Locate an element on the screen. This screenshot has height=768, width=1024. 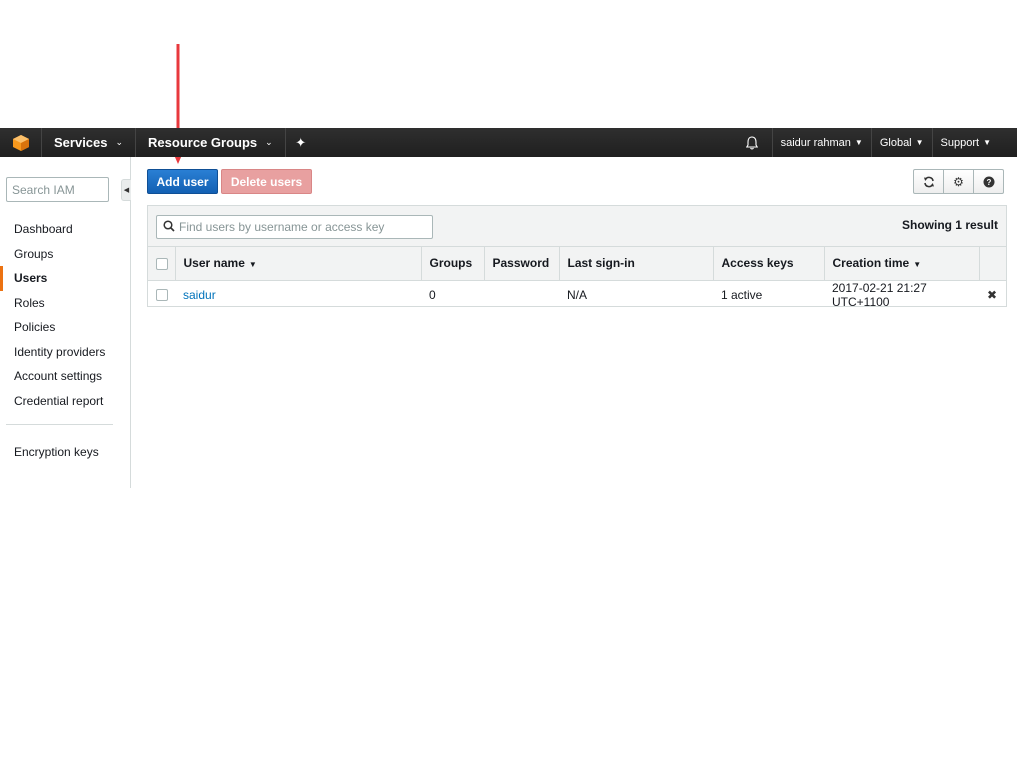
services-menu: Services ⌄ is located at coordinates (89, 142).